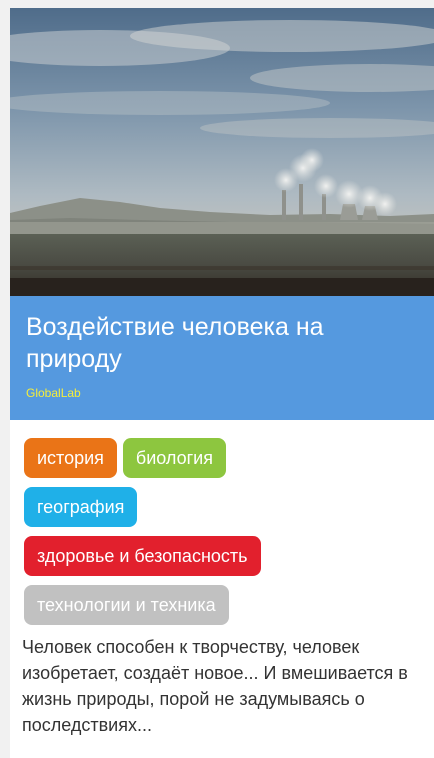  Describe the element at coordinates (229, 458) in the screenshot. I see `tag-row: история биология` at that location.